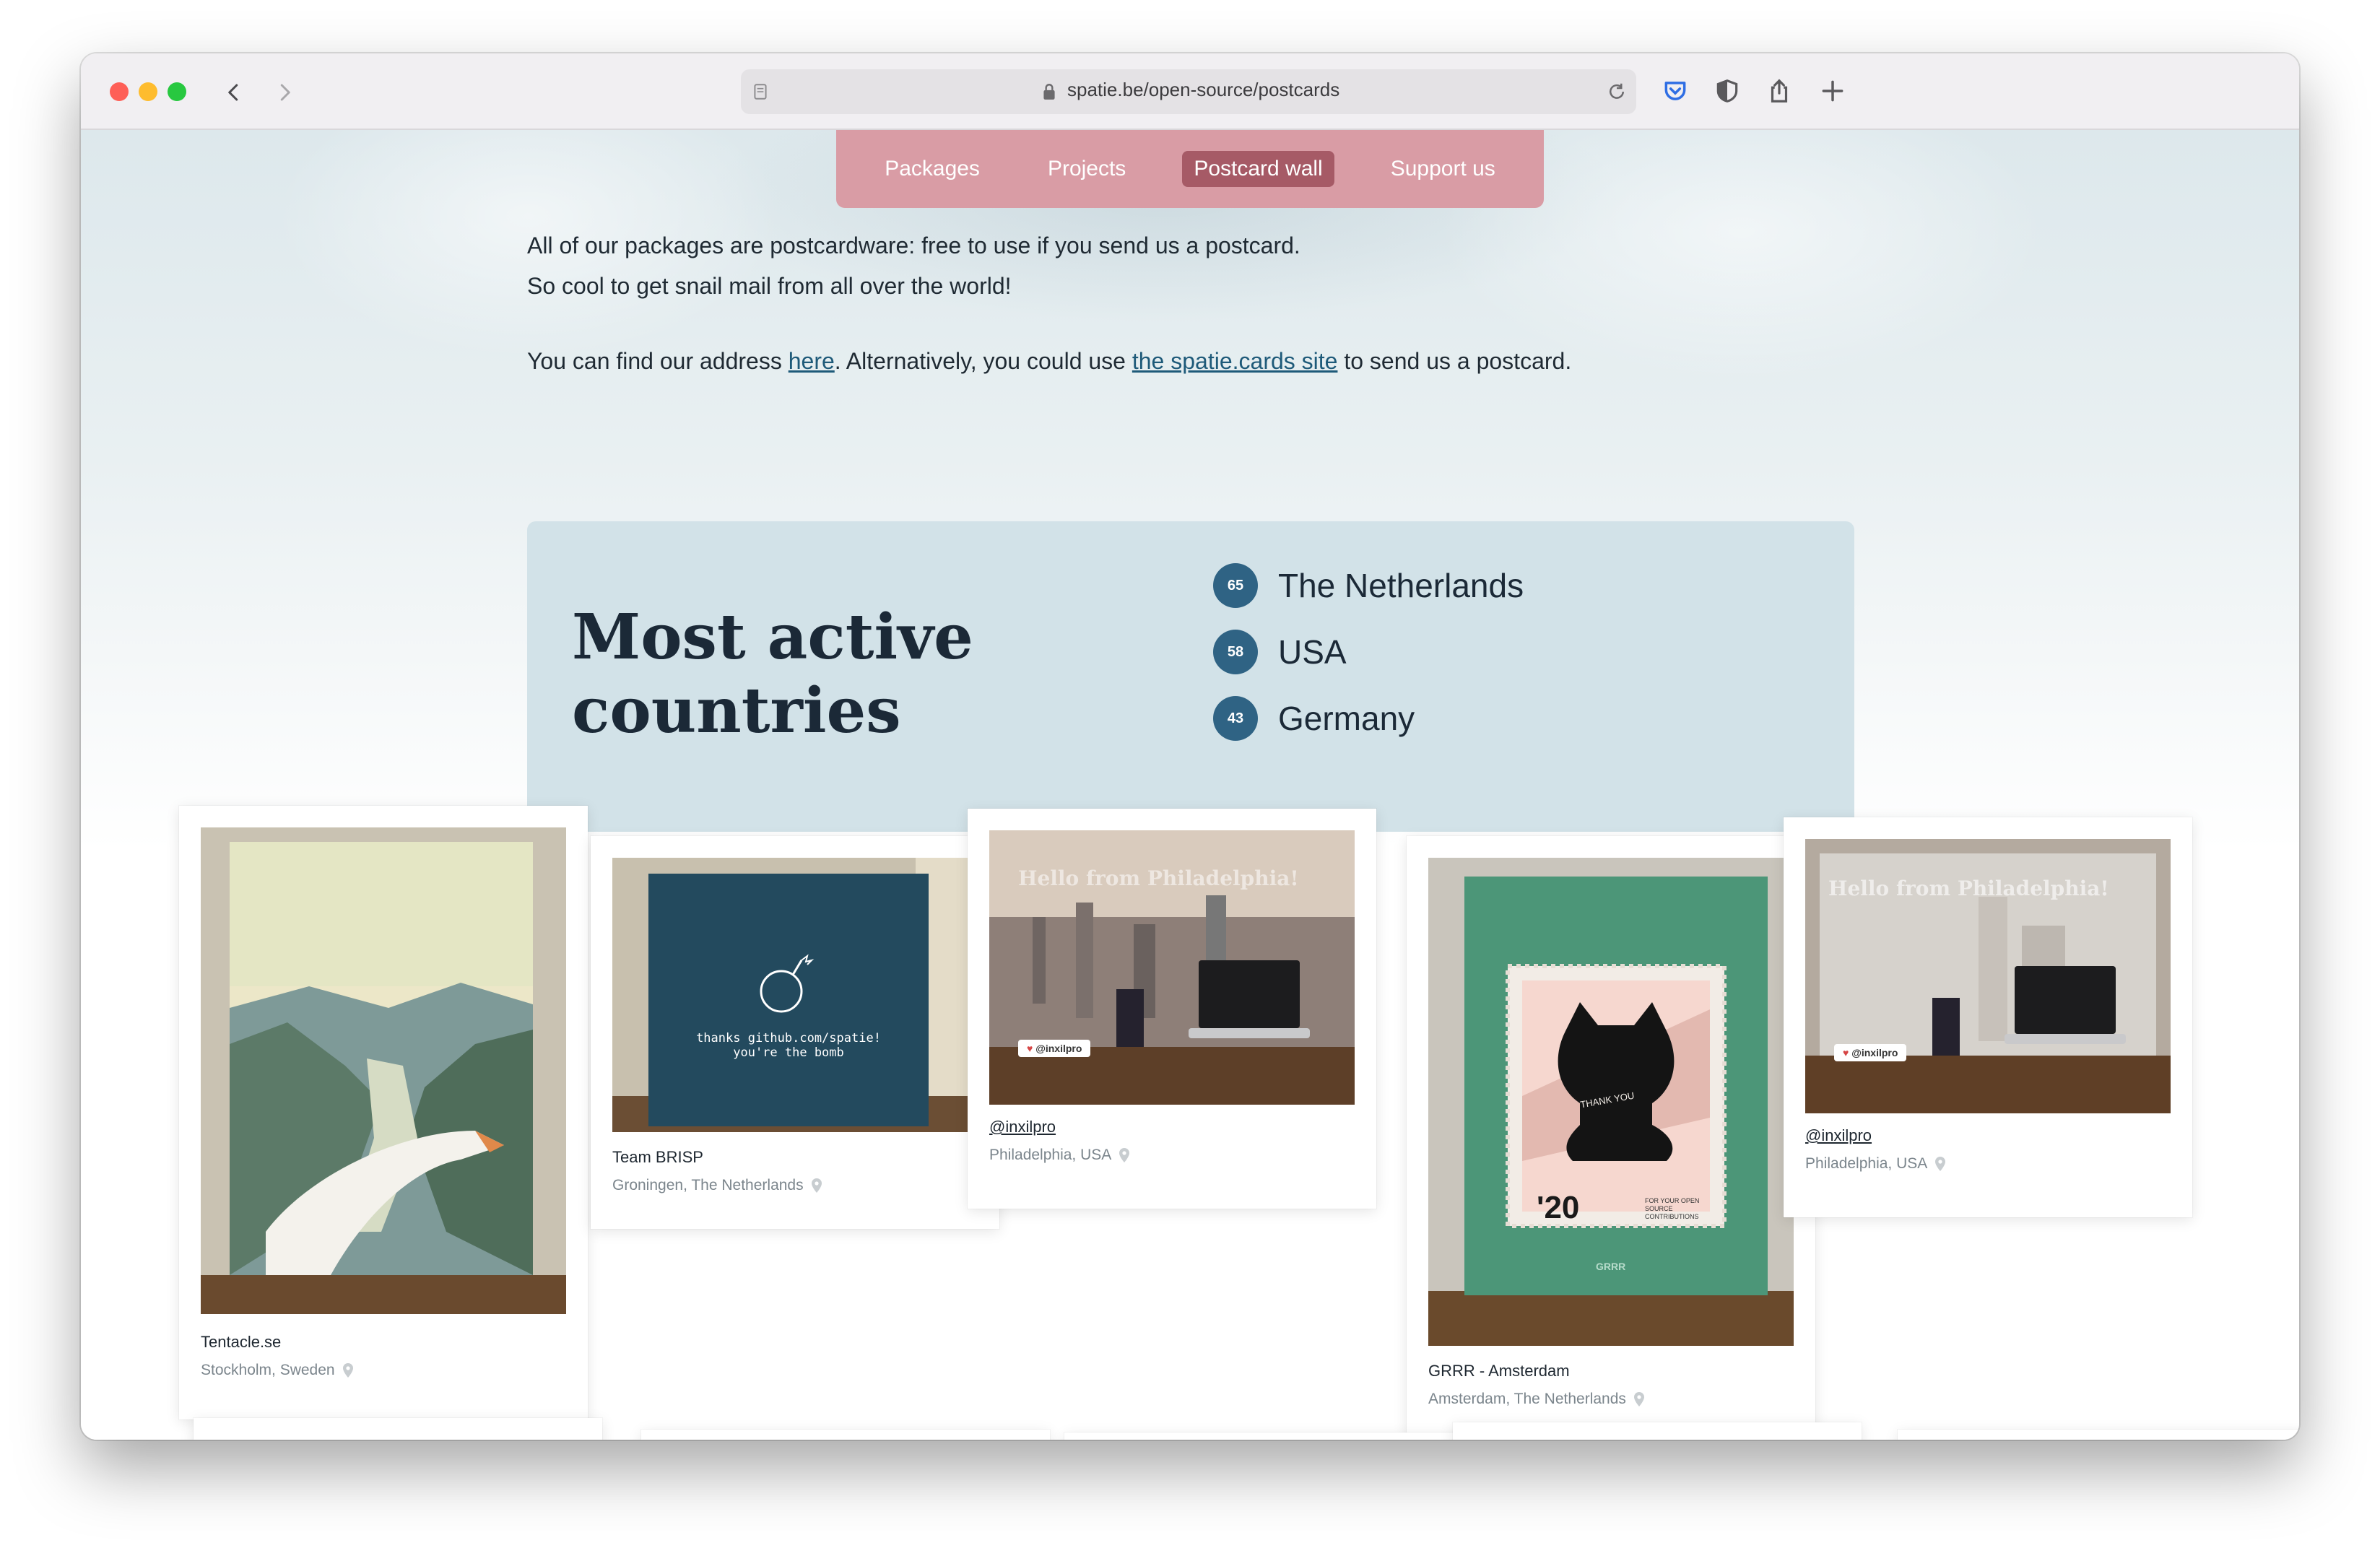 Image resolution: width=2380 pixels, height=1548 pixels. I want to click on pocket-icon, so click(1675, 91).